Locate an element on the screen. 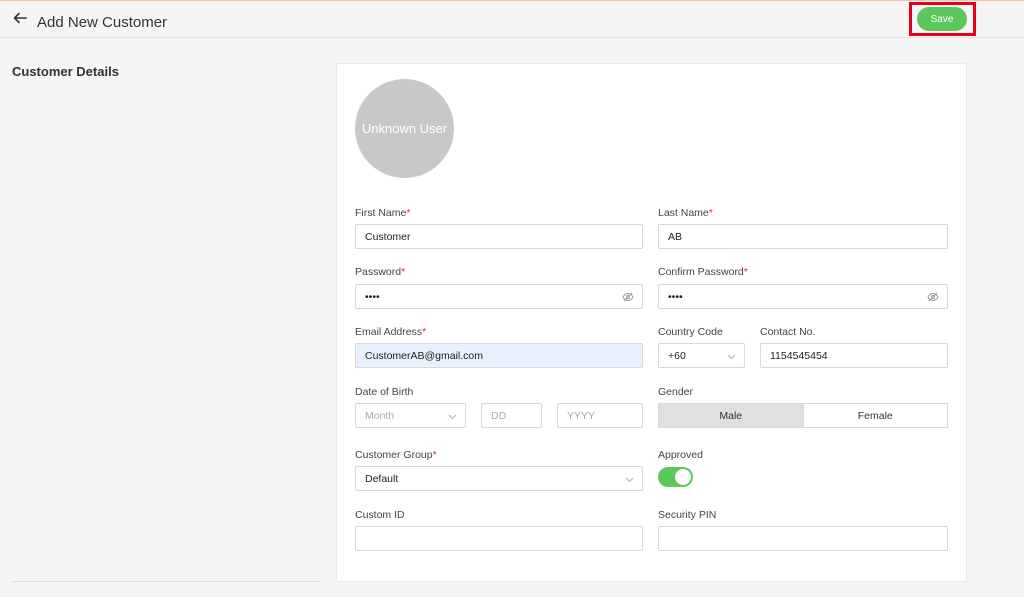 The image size is (1024, 597). last-name-label: Last Name* is located at coordinates (685, 213).